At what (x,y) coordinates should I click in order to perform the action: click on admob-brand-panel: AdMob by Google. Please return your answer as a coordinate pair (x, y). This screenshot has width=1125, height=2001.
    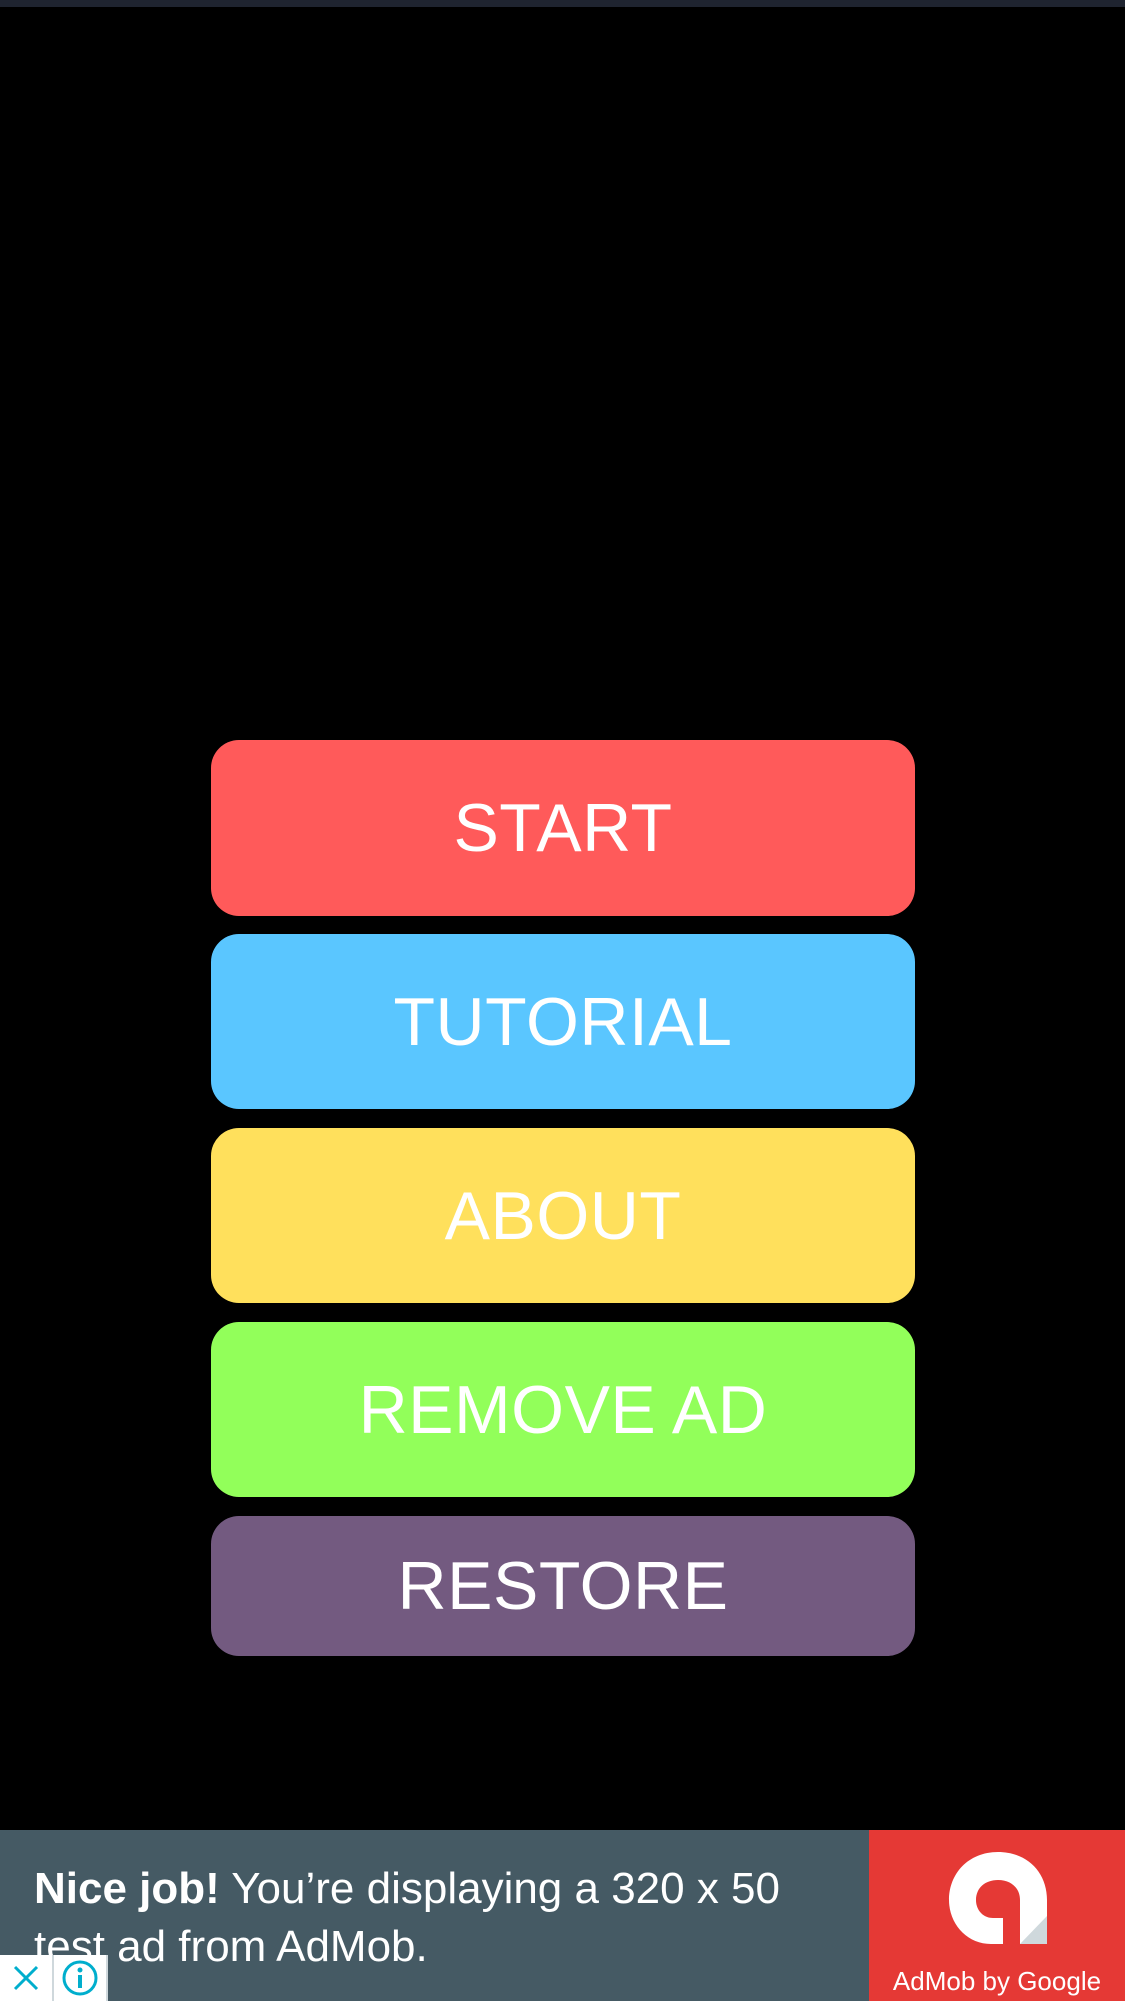
    Looking at the image, I should click on (997, 1915).